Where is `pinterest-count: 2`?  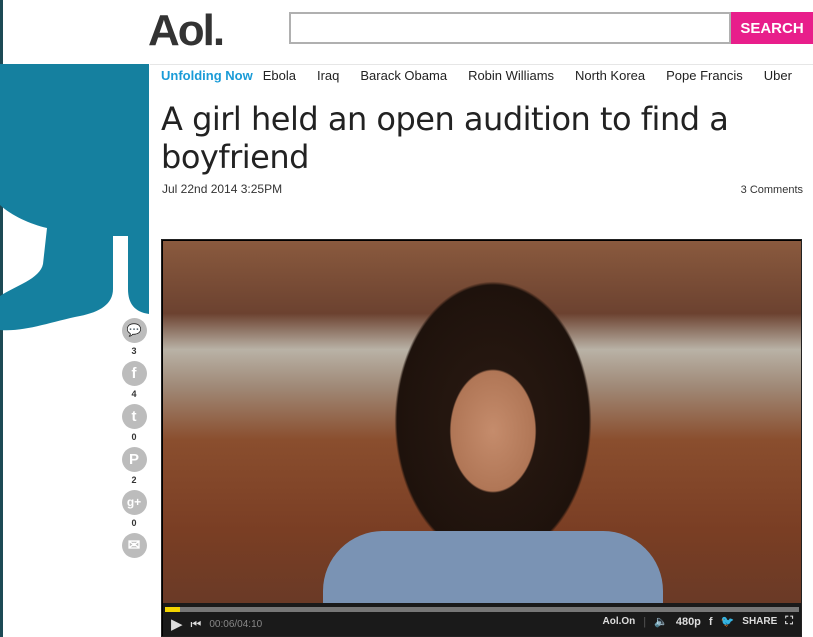
pinterest-count: 2 is located at coordinates (134, 480).